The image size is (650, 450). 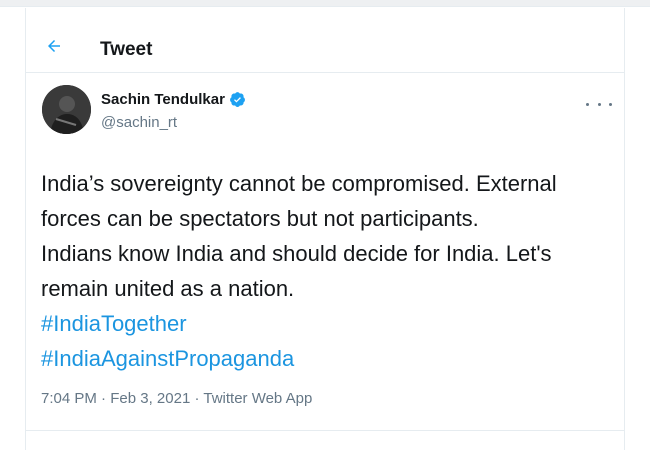 I want to click on tweet-source: Twitter Web App, so click(x=257, y=398).